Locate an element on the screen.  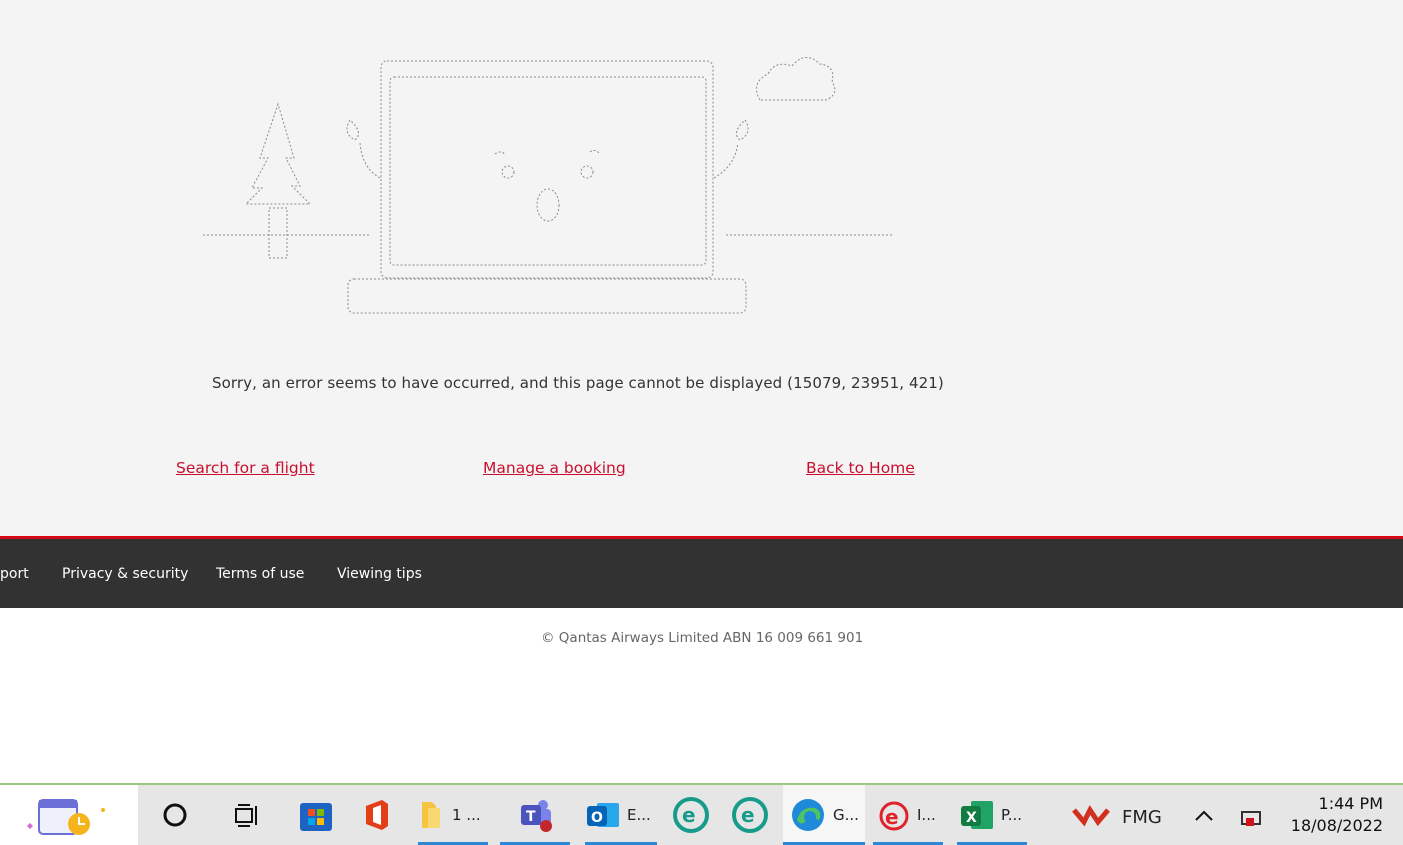
ie-icon: e is located at coordinates (894, 816).